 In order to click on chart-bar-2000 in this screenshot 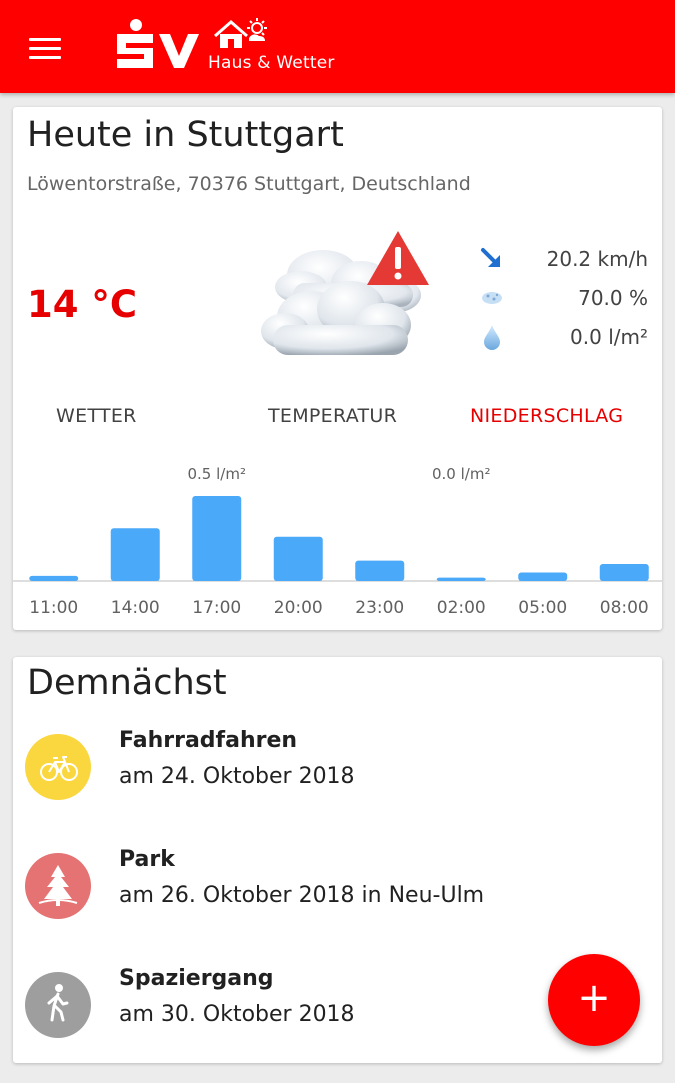, I will do `click(298, 558)`.